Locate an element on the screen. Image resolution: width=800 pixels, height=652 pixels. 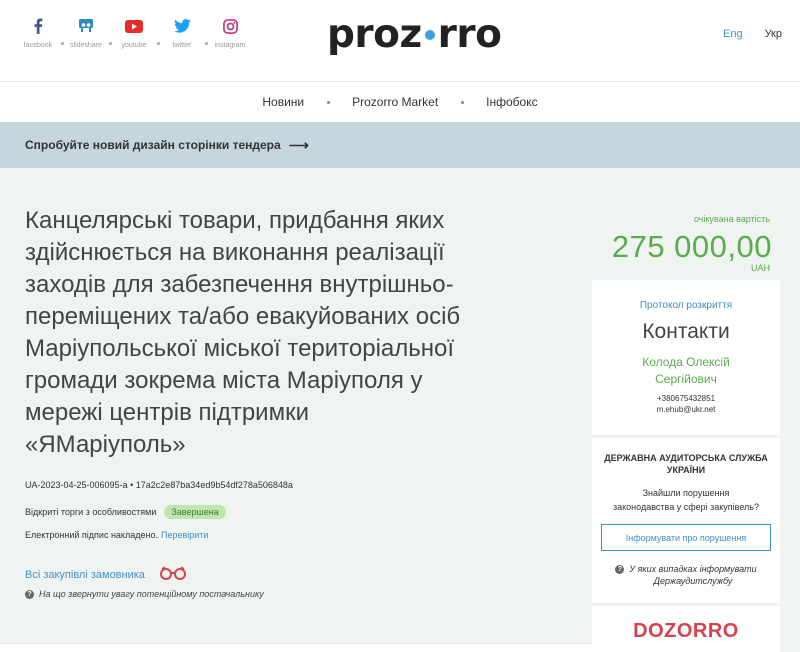
procedure-row: Відкриті торги з особливостями Завершена is located at coordinates (125, 512).